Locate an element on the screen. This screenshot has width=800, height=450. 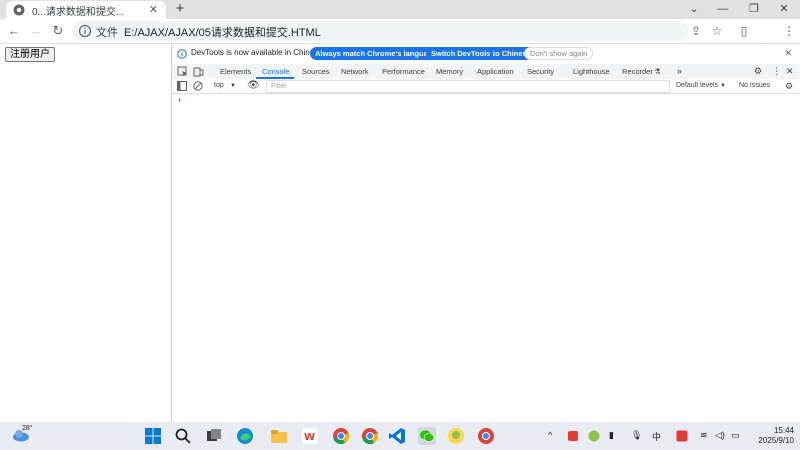
info-icon is located at coordinates (182, 54).